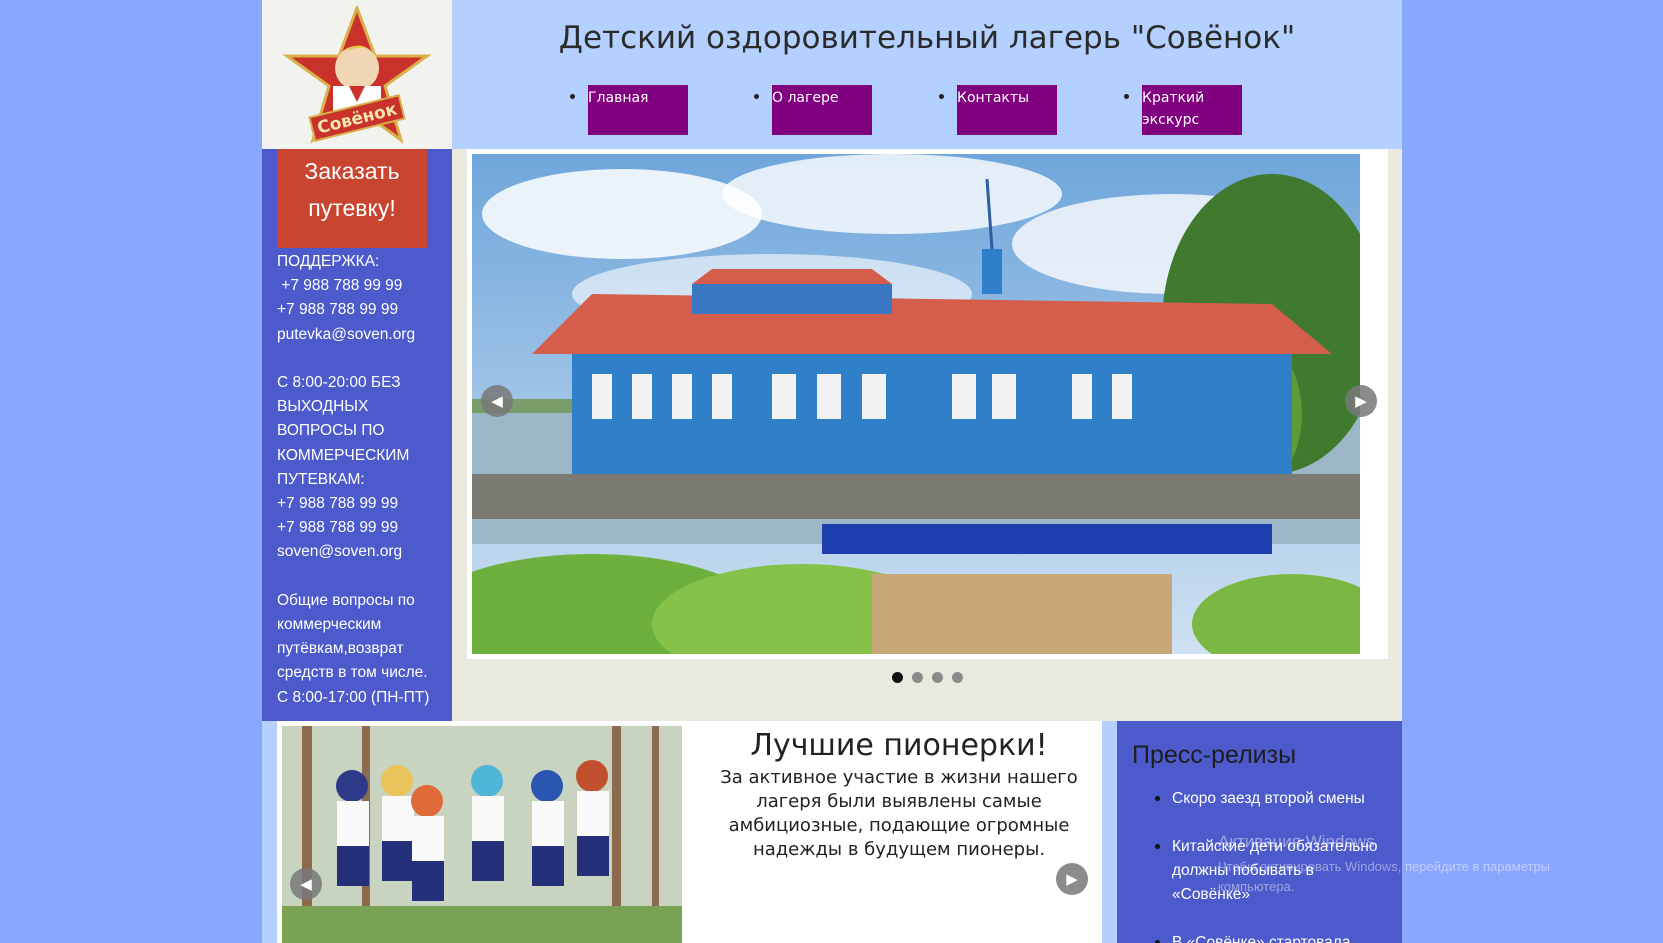  Describe the element at coordinates (329, 625) in the screenshot. I see `support-line: коммерческим` at that location.